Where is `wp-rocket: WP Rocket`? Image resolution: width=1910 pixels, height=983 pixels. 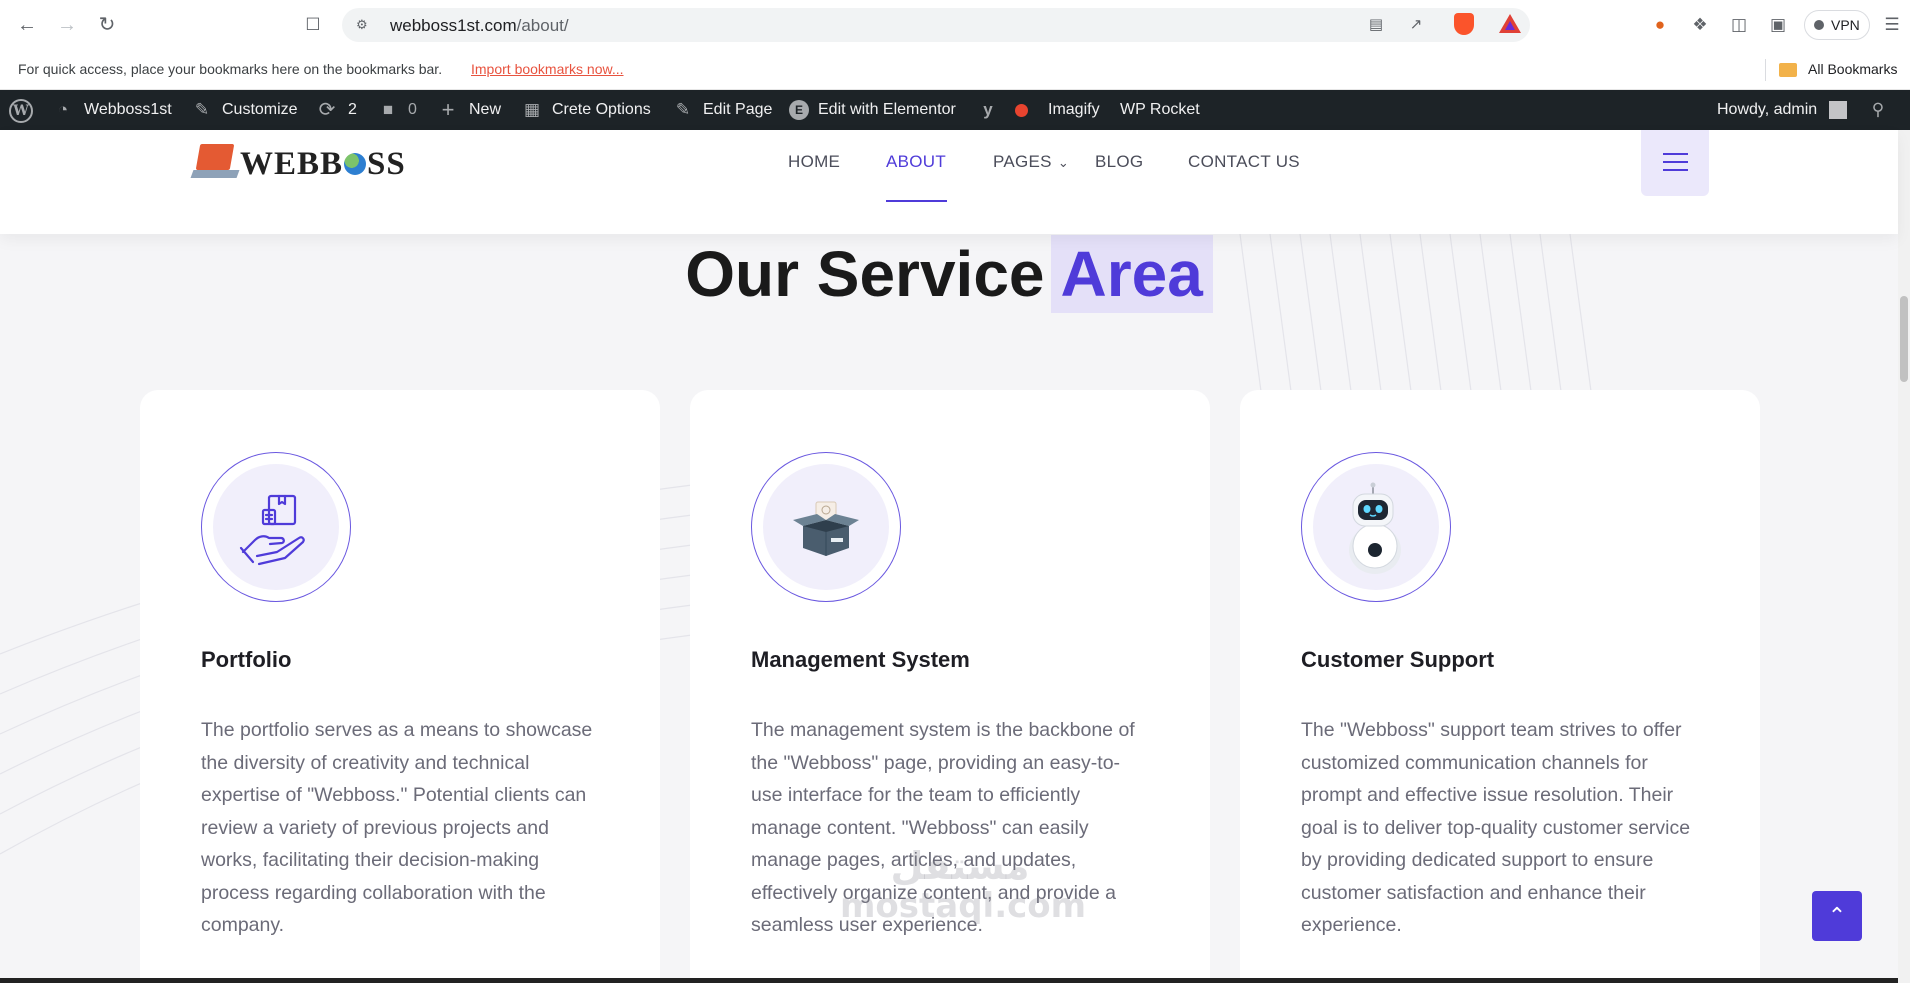
wp-rocket: WP Rocket is located at coordinates (1160, 110).